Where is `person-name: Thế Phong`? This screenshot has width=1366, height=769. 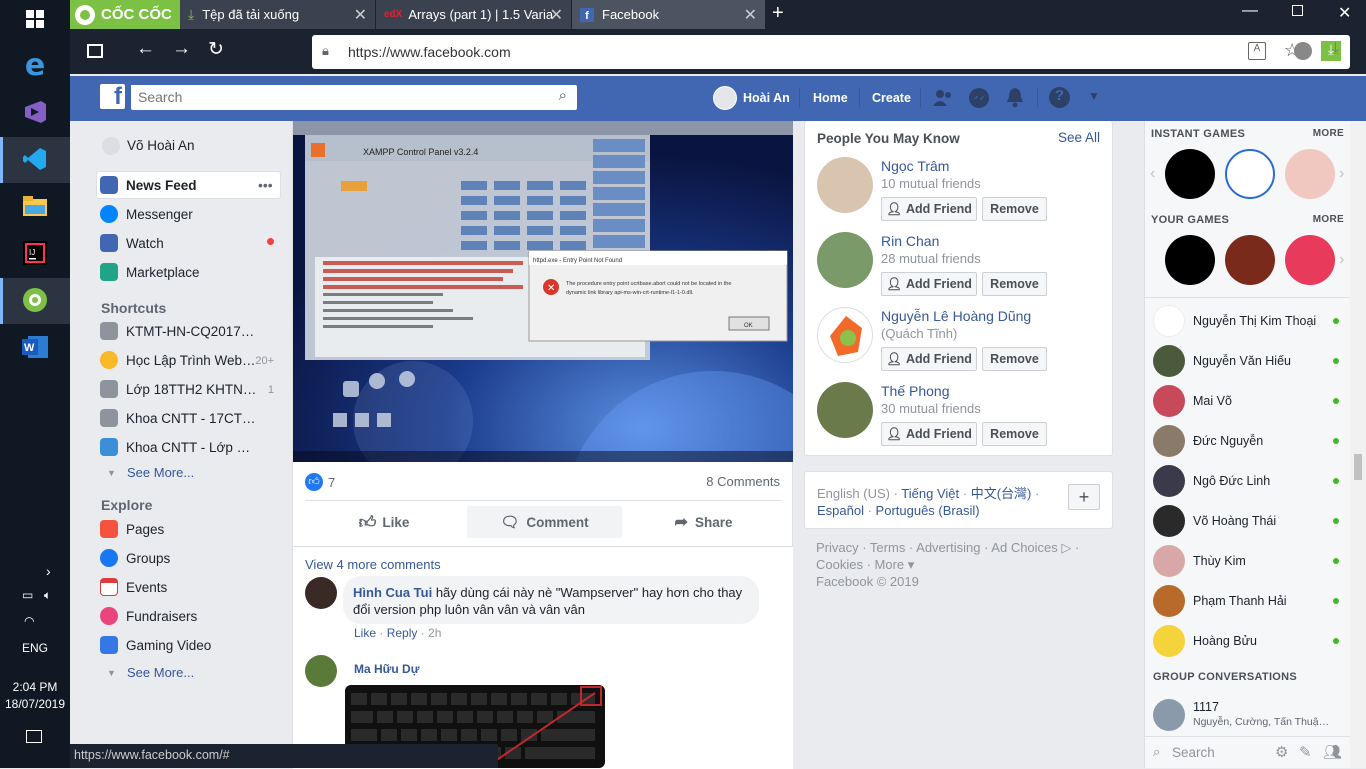 person-name: Thế Phong is located at coordinates (915, 391).